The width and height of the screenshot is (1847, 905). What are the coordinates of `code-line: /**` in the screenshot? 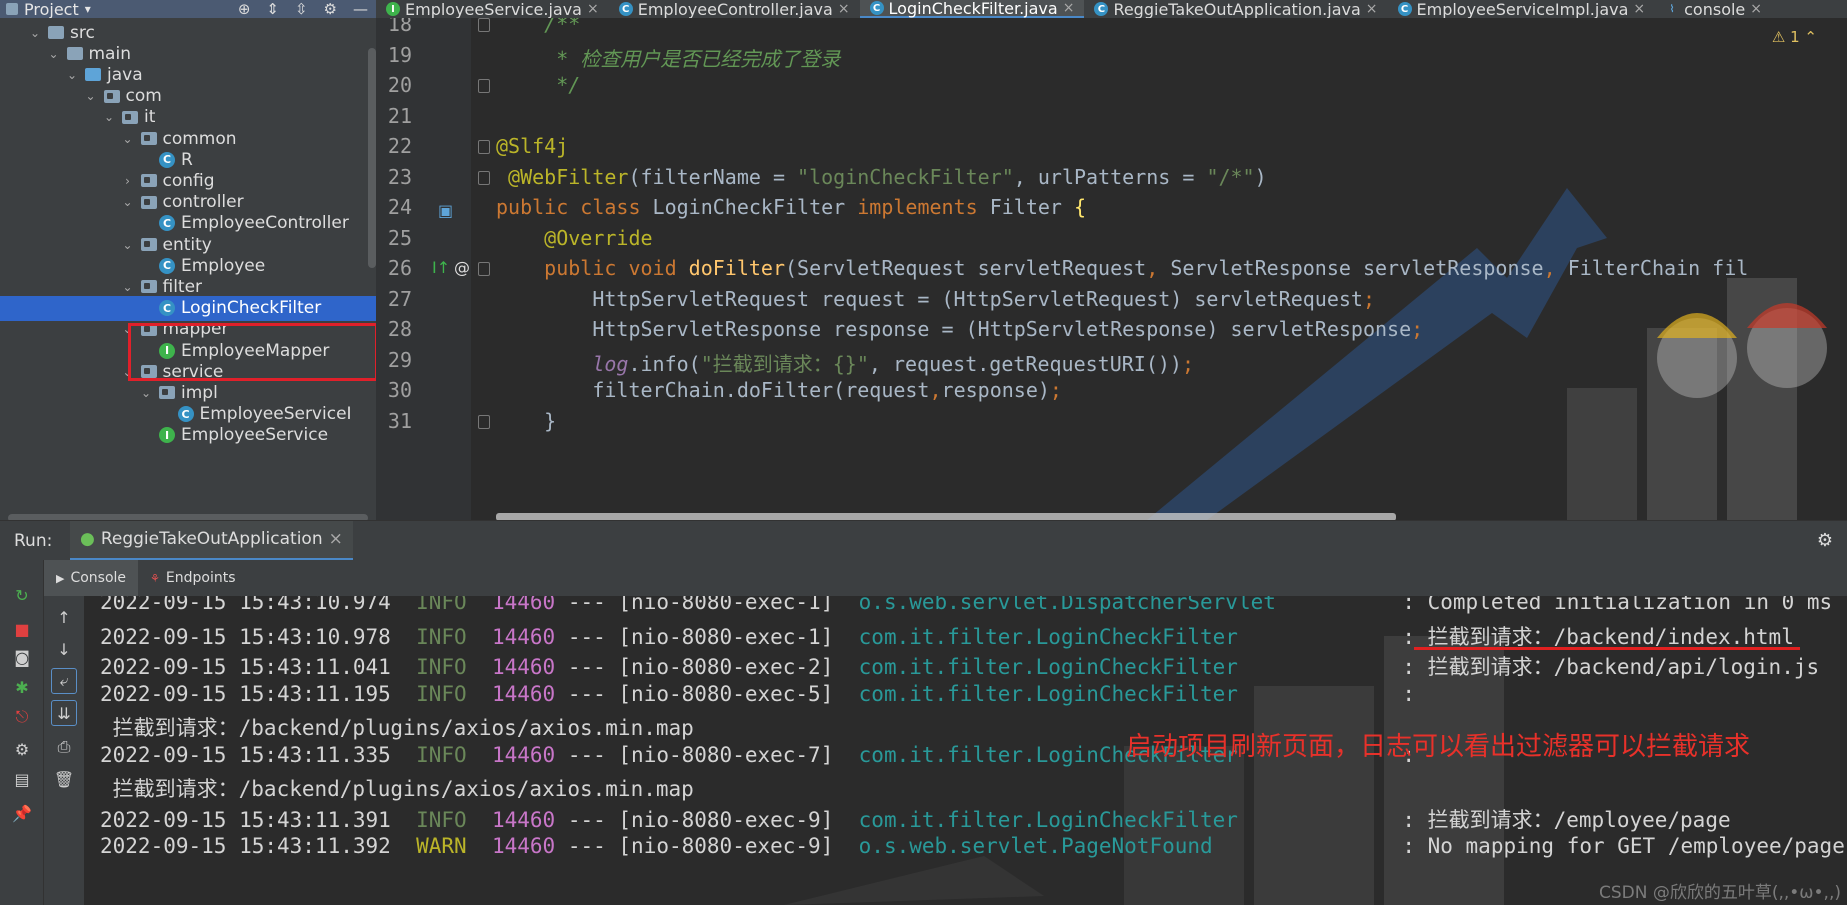 It's located at (538, 27).